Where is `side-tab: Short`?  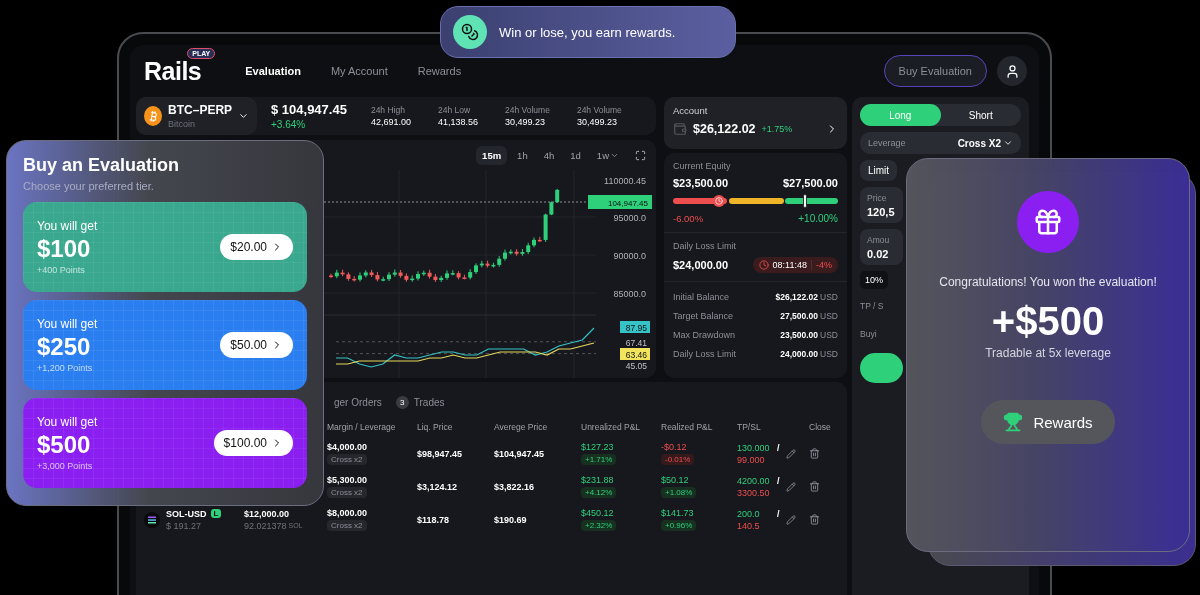 side-tab: Short is located at coordinates (980, 115).